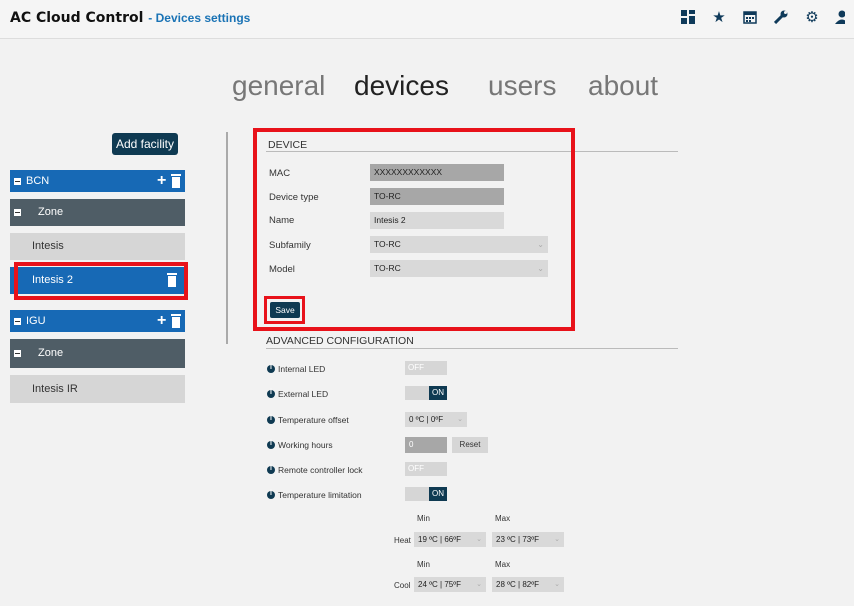 This screenshot has height=606, width=854. I want to click on heat-min-select: 19 ºC | 66ºF ⌄, so click(450, 539).